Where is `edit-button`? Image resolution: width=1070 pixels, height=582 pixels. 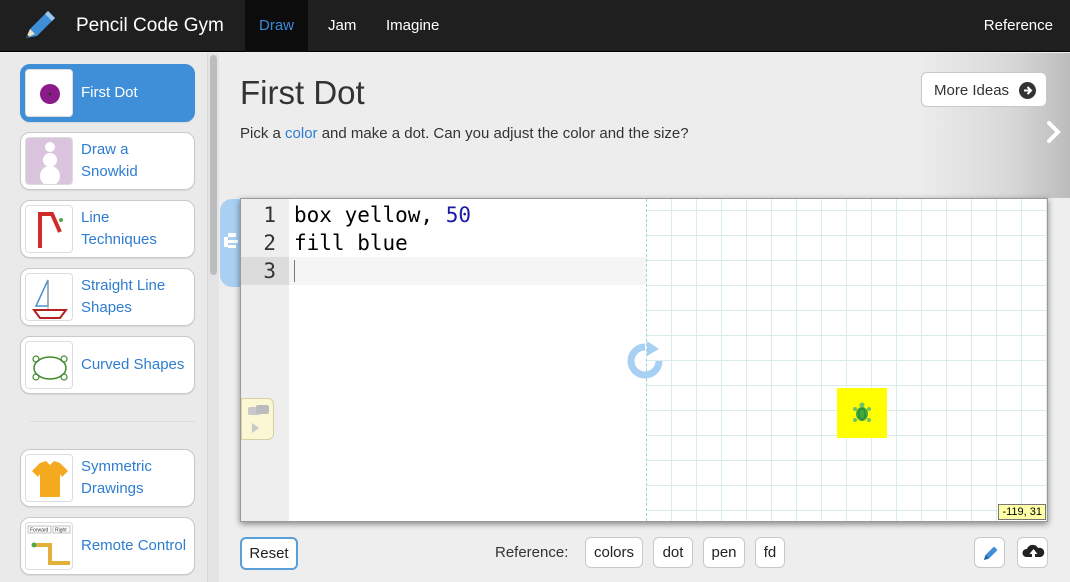 edit-button is located at coordinates (989, 552).